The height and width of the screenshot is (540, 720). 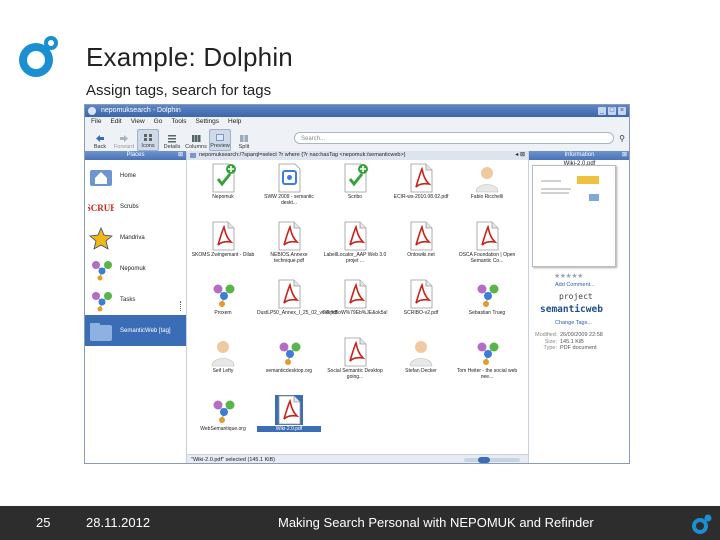 What do you see at coordinates (612, 111) in the screenshot?
I see `maximize-icon: □` at bounding box center [612, 111].